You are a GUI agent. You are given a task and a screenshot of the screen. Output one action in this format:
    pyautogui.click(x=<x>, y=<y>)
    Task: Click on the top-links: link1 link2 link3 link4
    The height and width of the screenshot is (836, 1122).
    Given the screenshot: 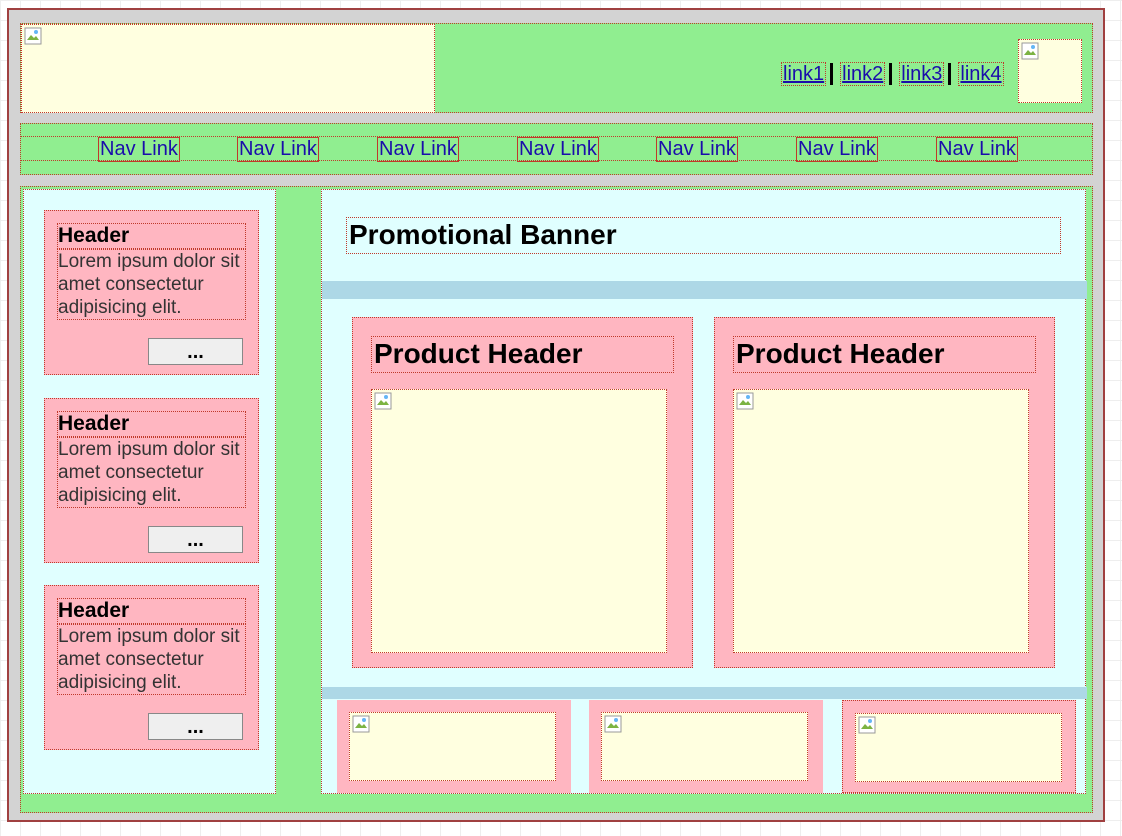 What is the action you would take?
    pyautogui.click(x=892, y=74)
    